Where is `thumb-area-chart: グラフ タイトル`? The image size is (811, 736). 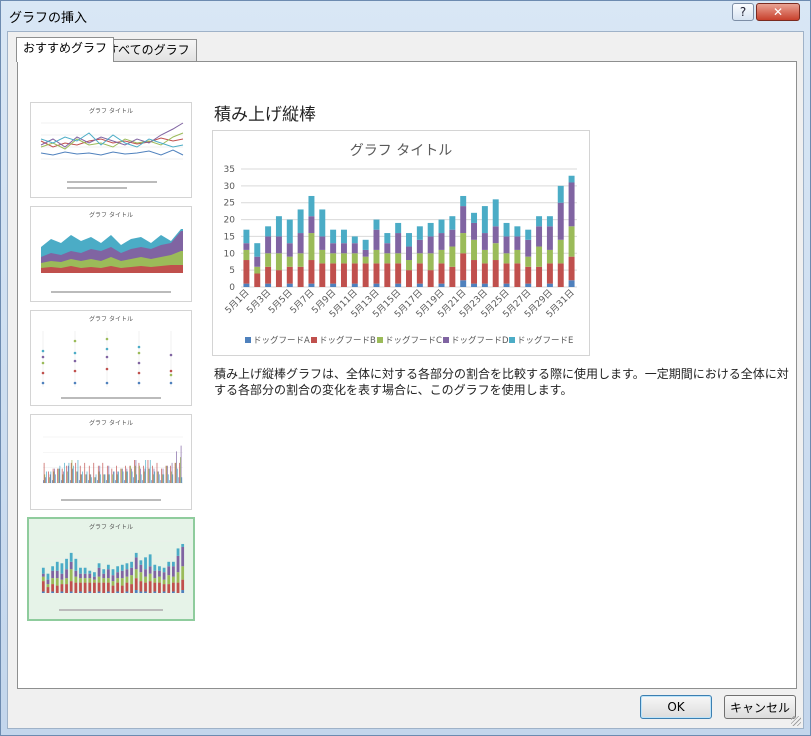 thumb-area-chart: グラフ タイトル is located at coordinates (111, 254).